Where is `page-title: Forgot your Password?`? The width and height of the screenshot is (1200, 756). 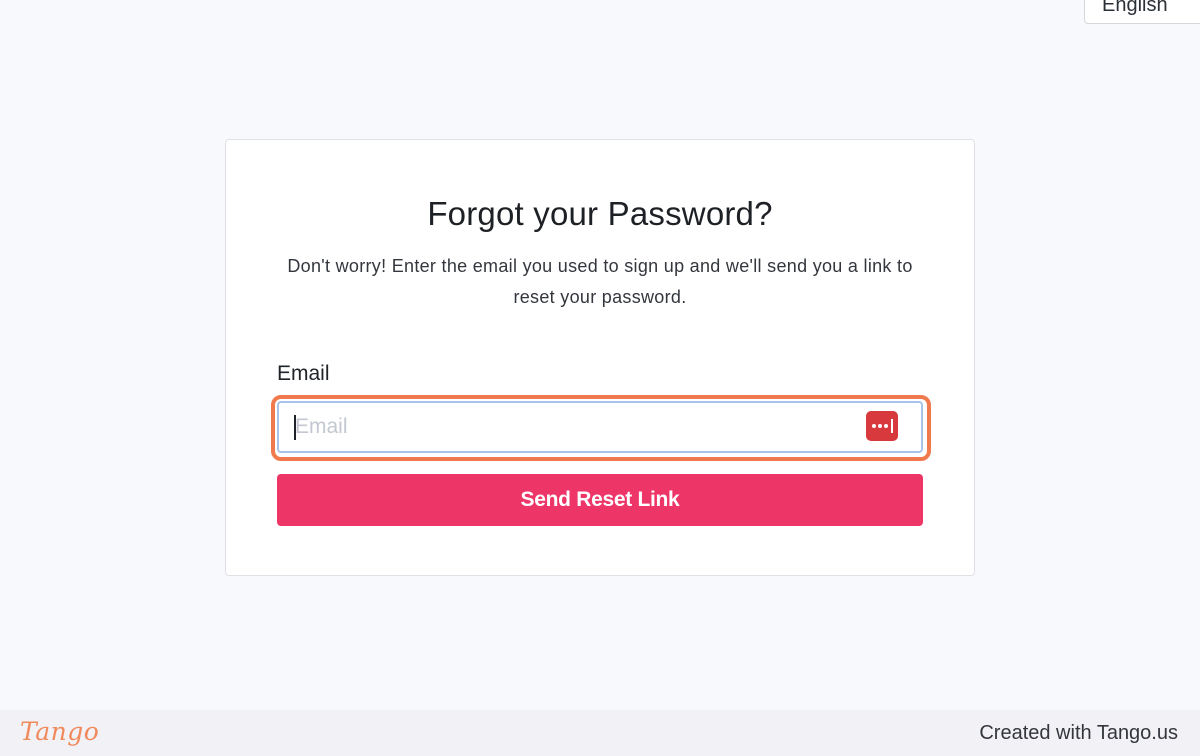 page-title: Forgot your Password? is located at coordinates (600, 213).